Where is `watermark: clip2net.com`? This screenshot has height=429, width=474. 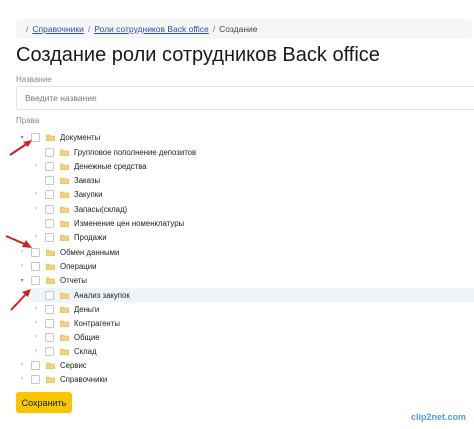
watermark: clip2net.com is located at coordinates (438, 417).